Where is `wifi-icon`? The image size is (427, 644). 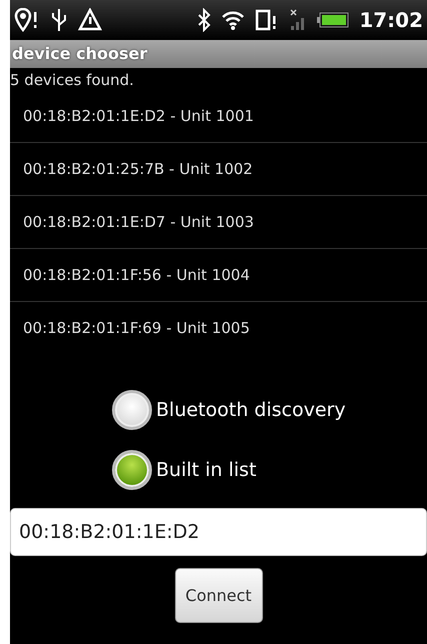 wifi-icon is located at coordinates (233, 20).